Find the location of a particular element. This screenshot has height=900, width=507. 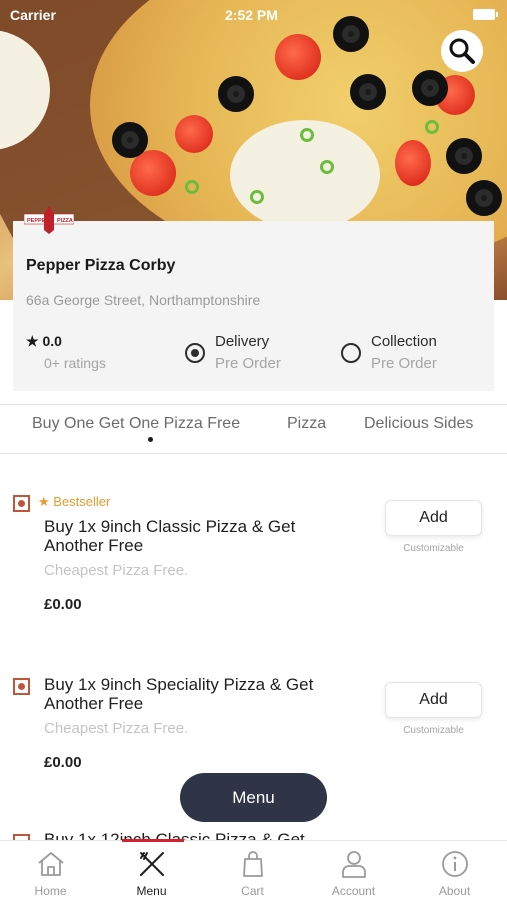

clock: 2:52 PM is located at coordinates (251, 15).